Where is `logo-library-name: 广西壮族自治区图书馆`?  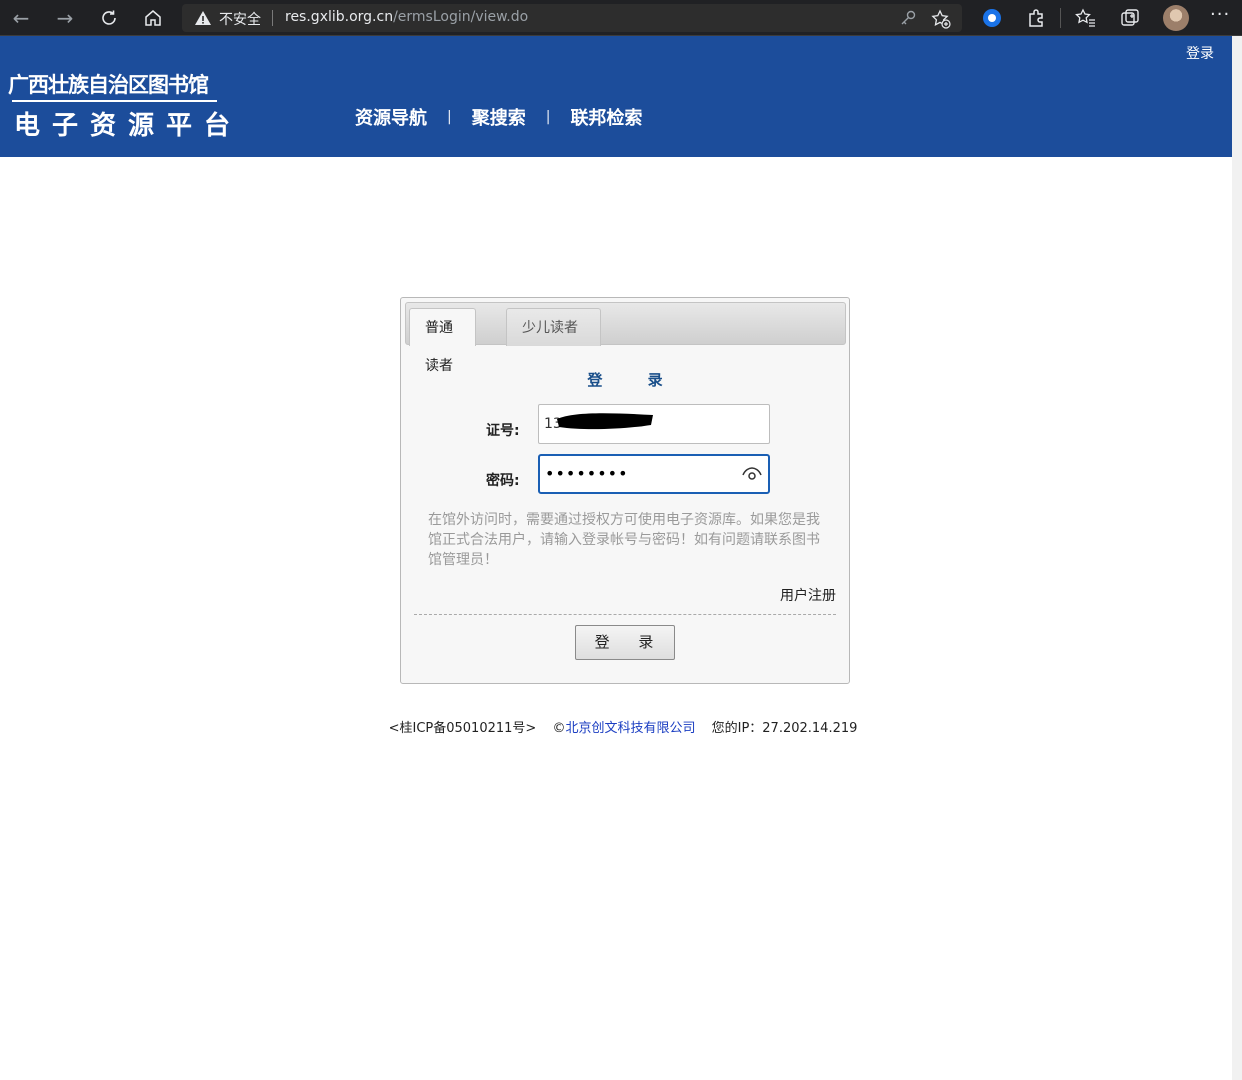 logo-library-name: 广西壮族自治区图书馆 is located at coordinates (108, 84).